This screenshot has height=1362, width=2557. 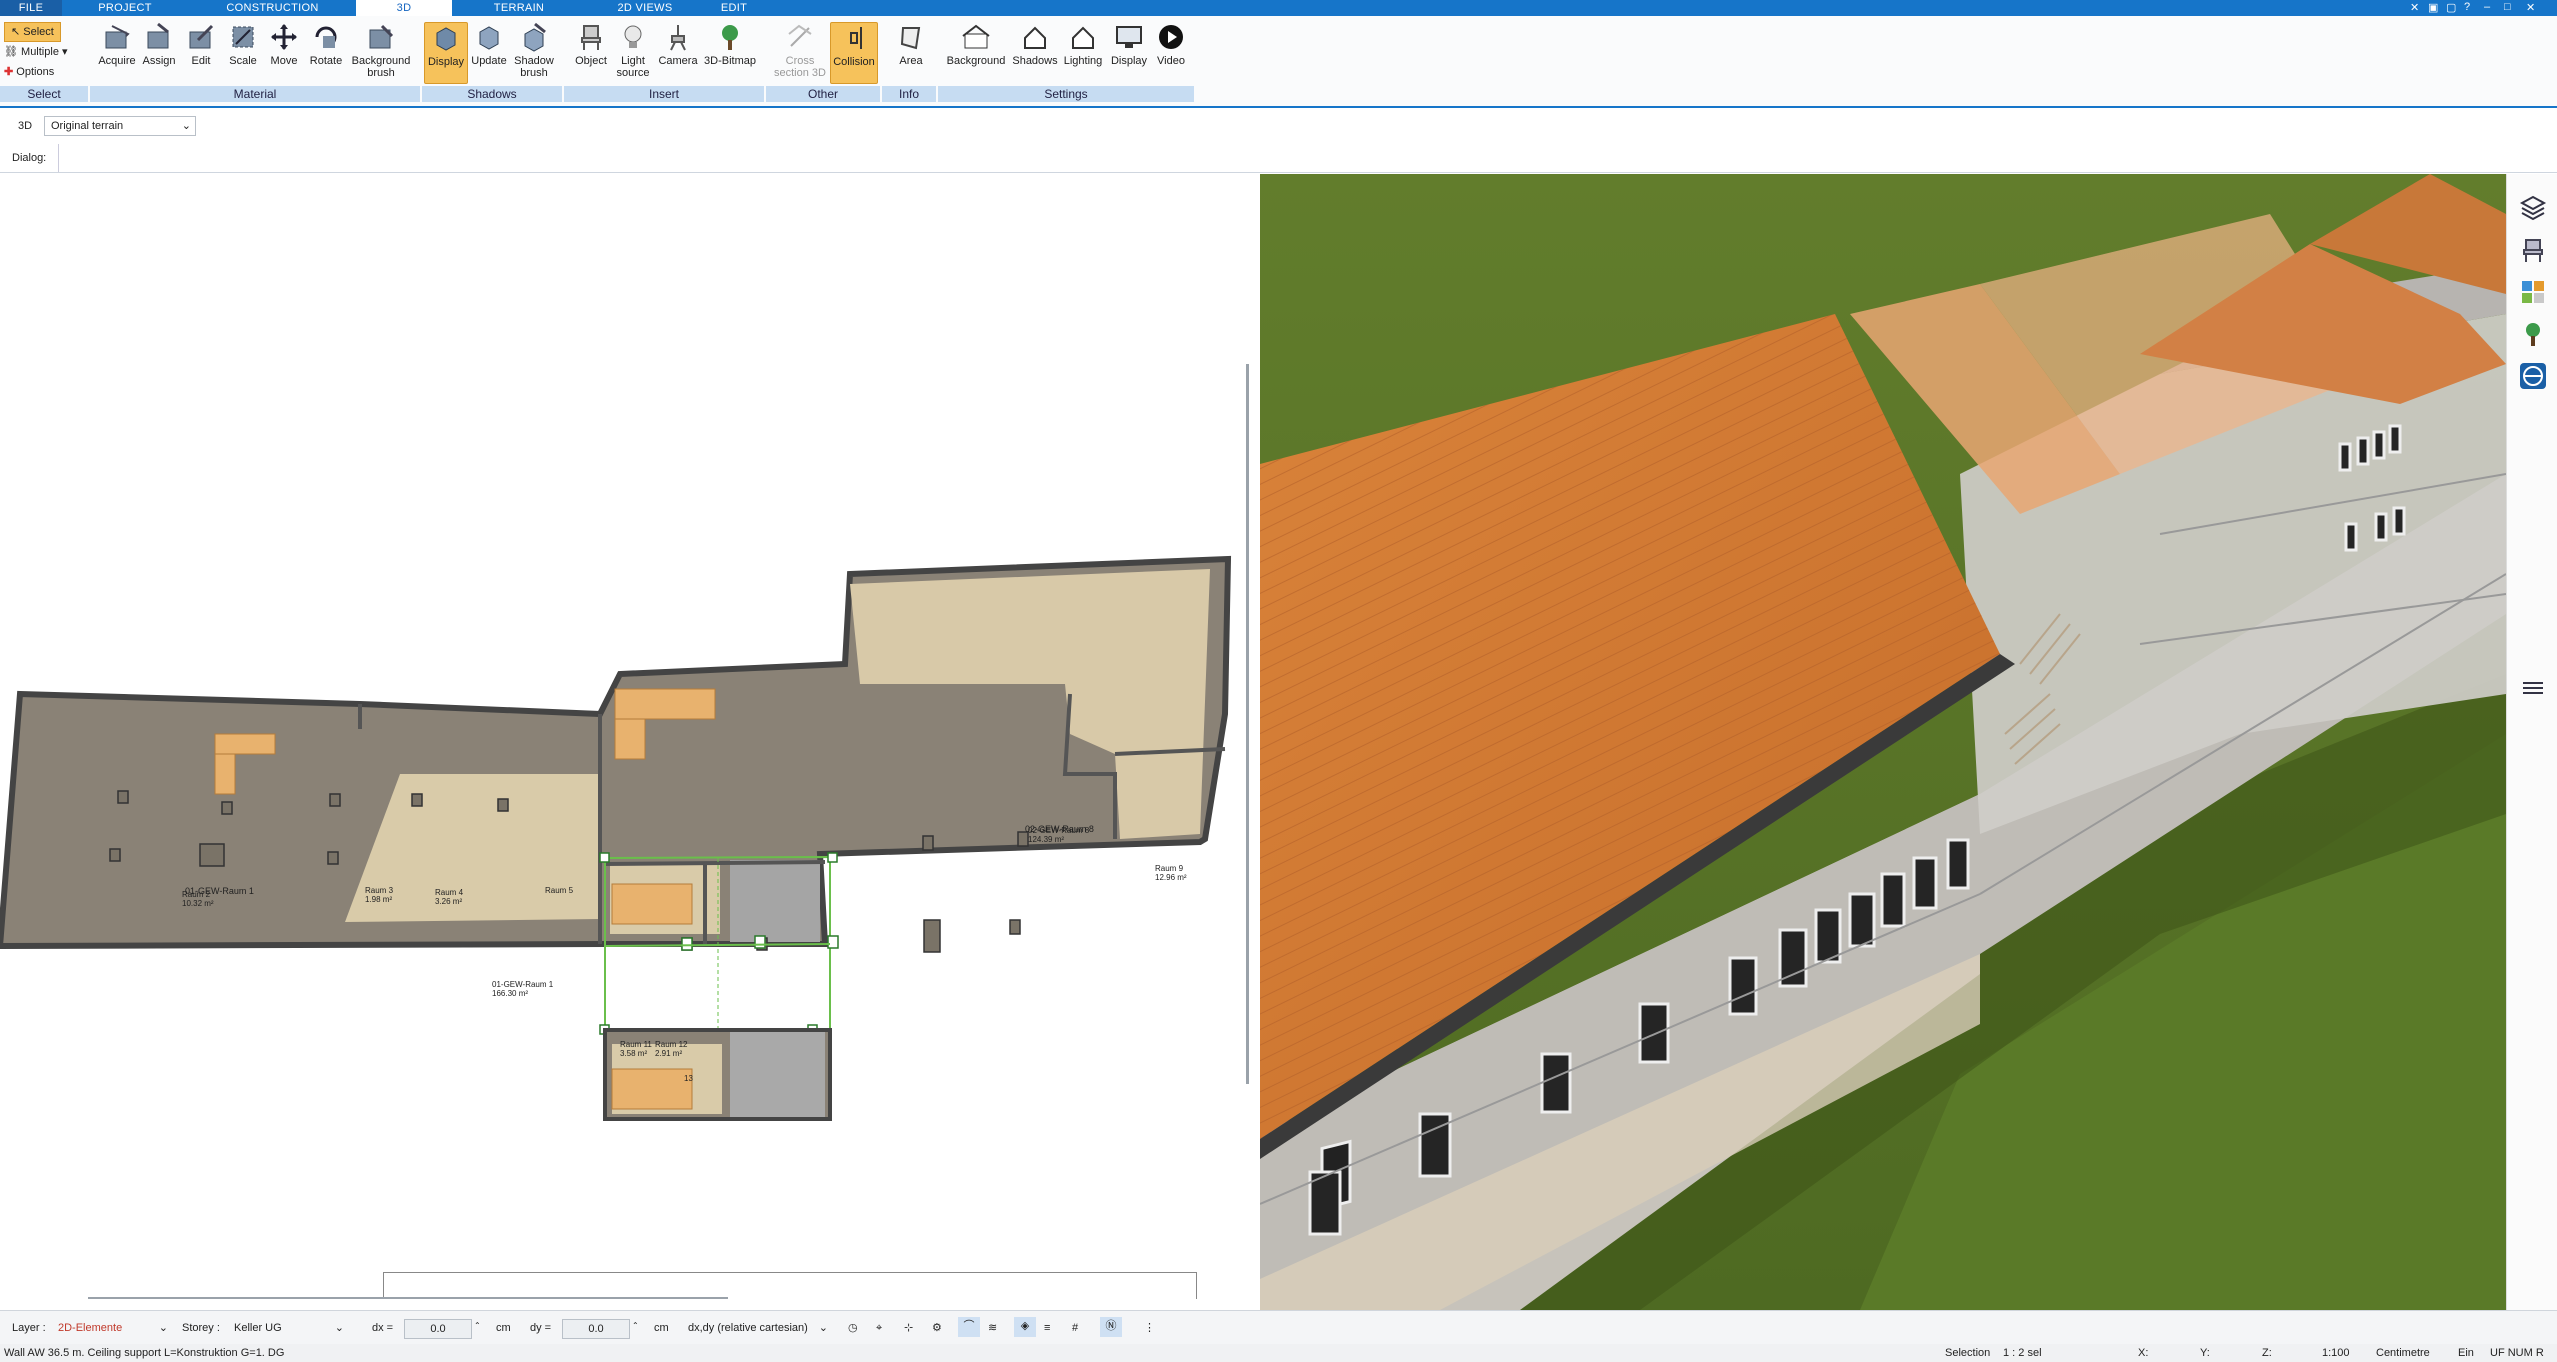 I want to click on background-brush-icon, so click(x=381, y=36).